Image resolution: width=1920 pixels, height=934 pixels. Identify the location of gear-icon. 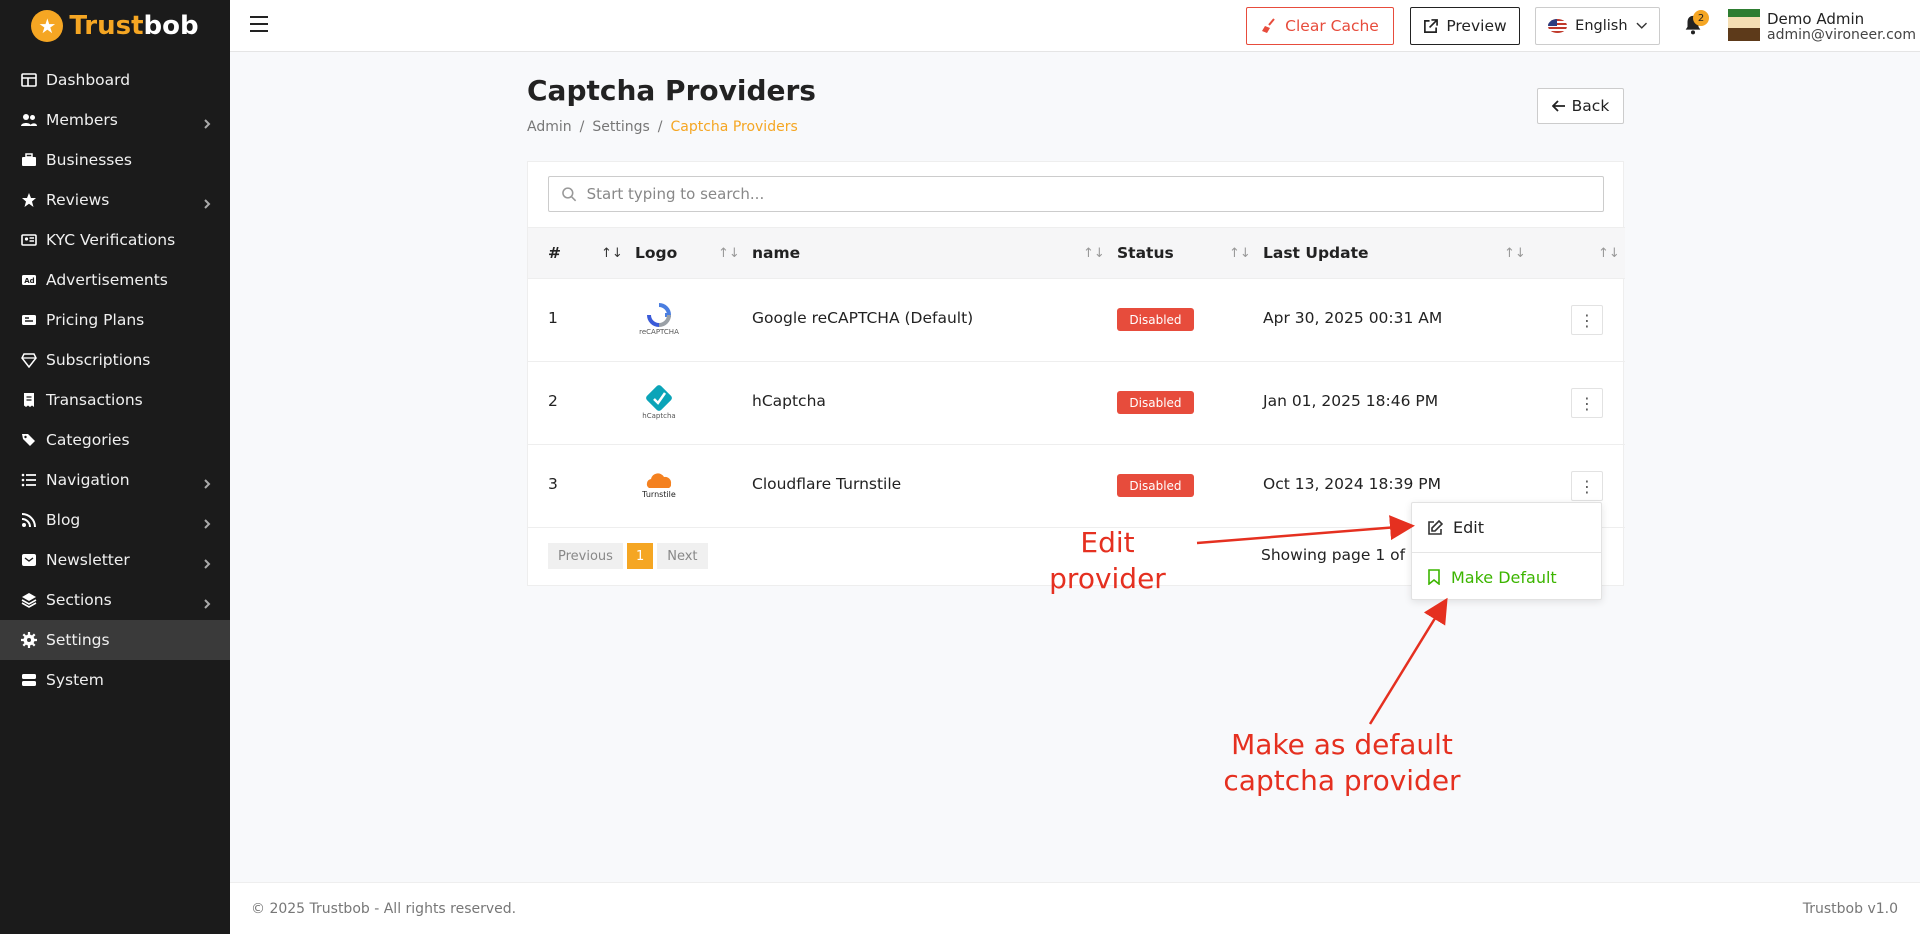
(29, 640).